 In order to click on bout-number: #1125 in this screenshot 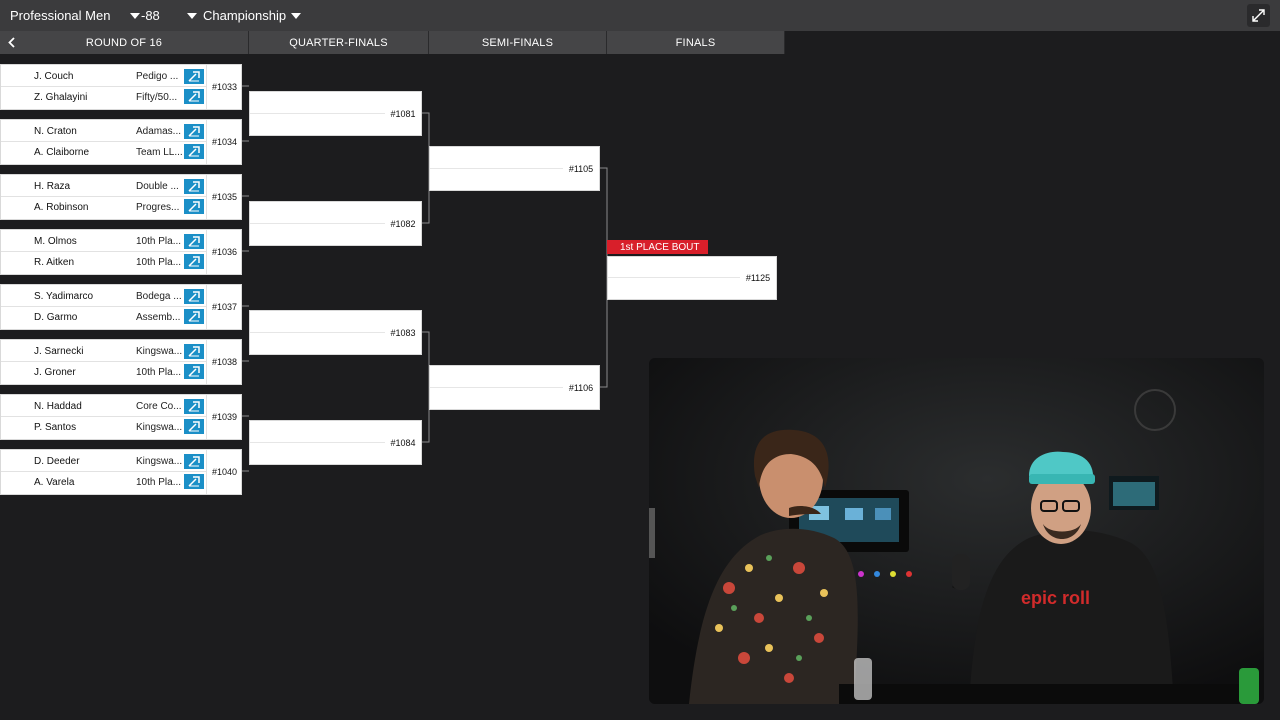, I will do `click(758, 278)`.